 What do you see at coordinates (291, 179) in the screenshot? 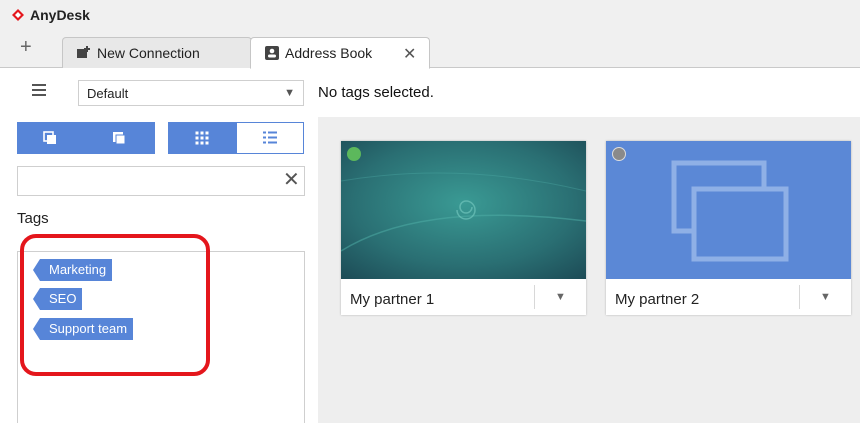
I see `clear-search-icon: ✕` at bounding box center [291, 179].